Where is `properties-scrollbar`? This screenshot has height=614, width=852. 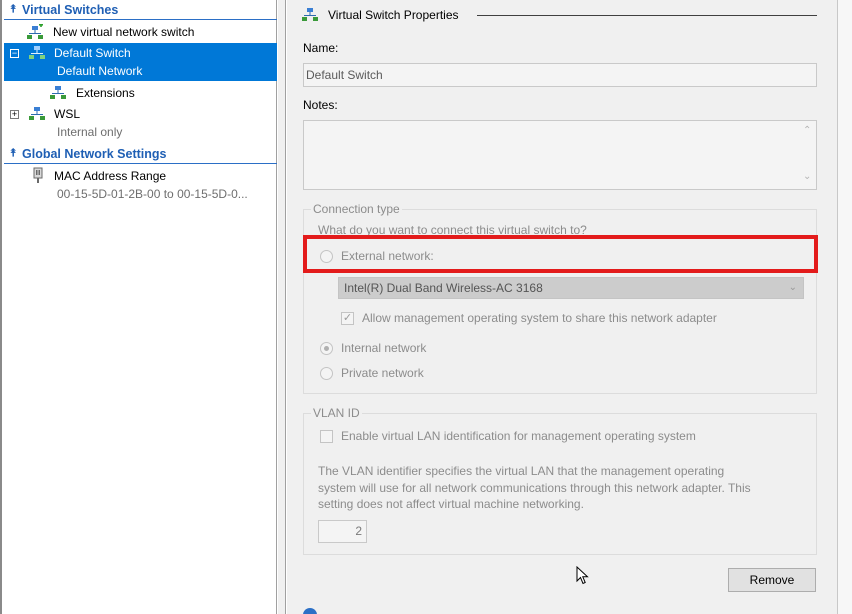
properties-scrollbar is located at coordinates (844, 307).